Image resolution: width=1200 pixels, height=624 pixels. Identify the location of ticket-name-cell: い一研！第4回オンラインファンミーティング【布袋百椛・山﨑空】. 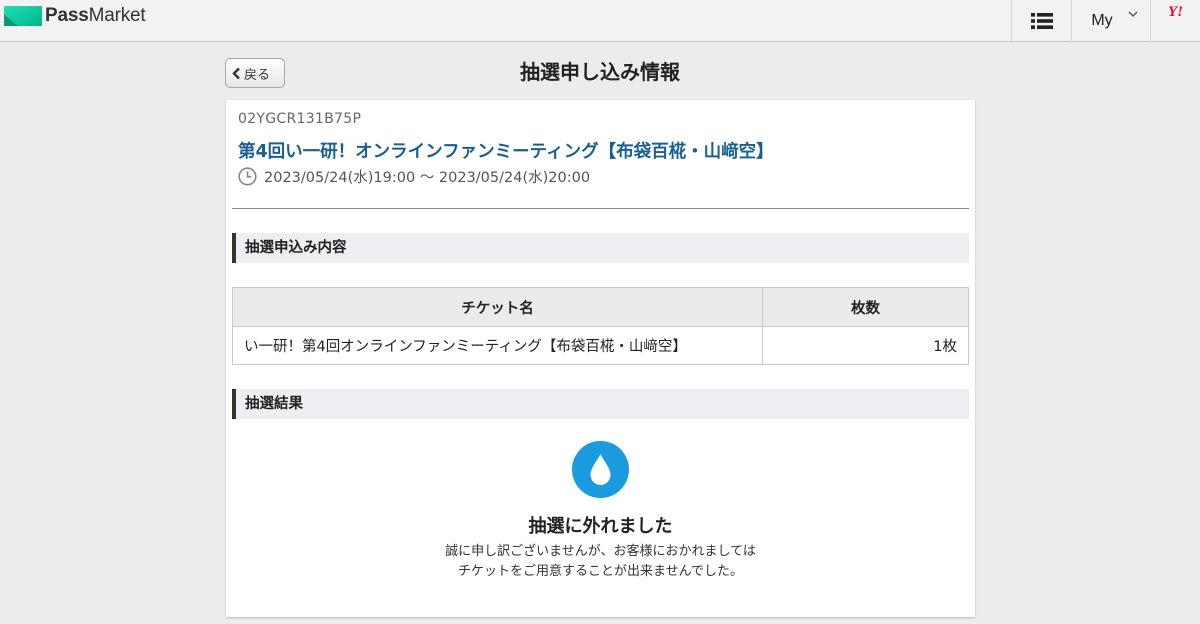
(497, 345).